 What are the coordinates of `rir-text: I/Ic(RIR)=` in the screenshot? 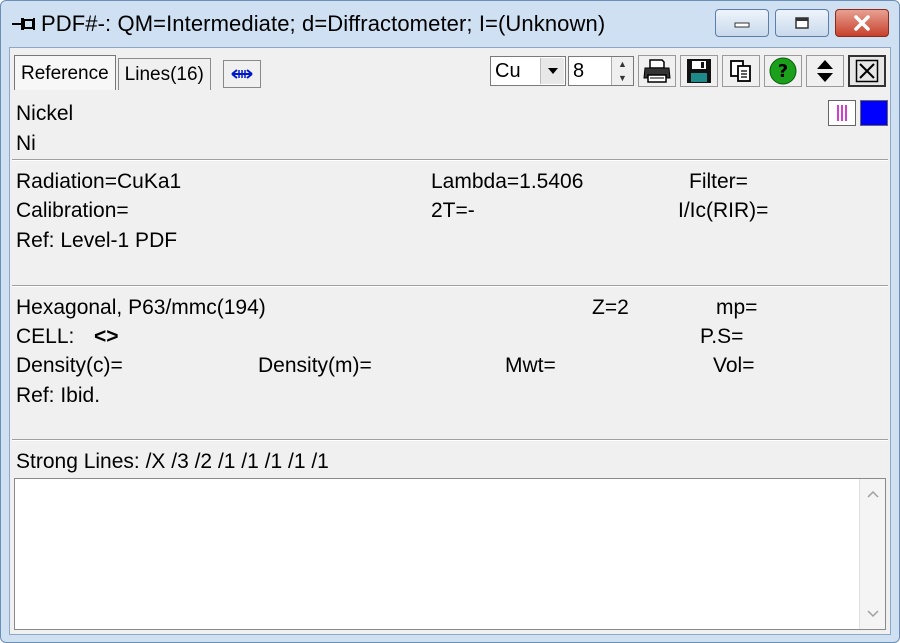 It's located at (723, 210).